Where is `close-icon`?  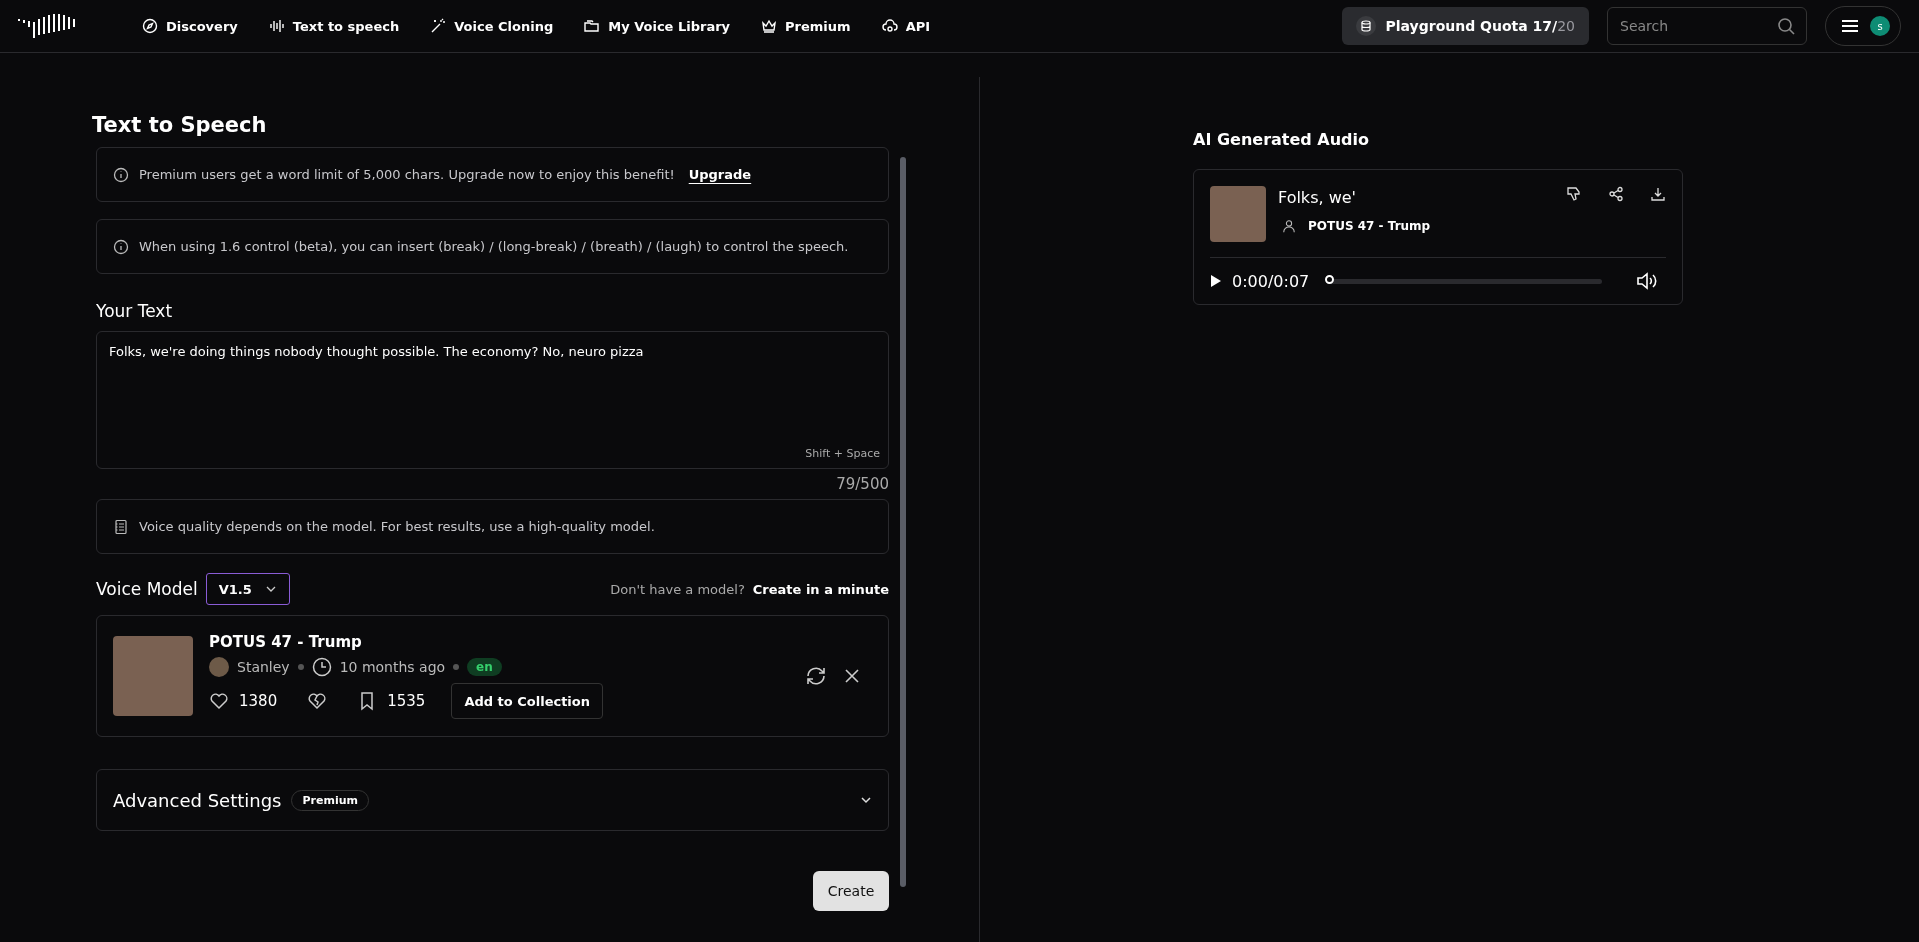 close-icon is located at coordinates (852, 676).